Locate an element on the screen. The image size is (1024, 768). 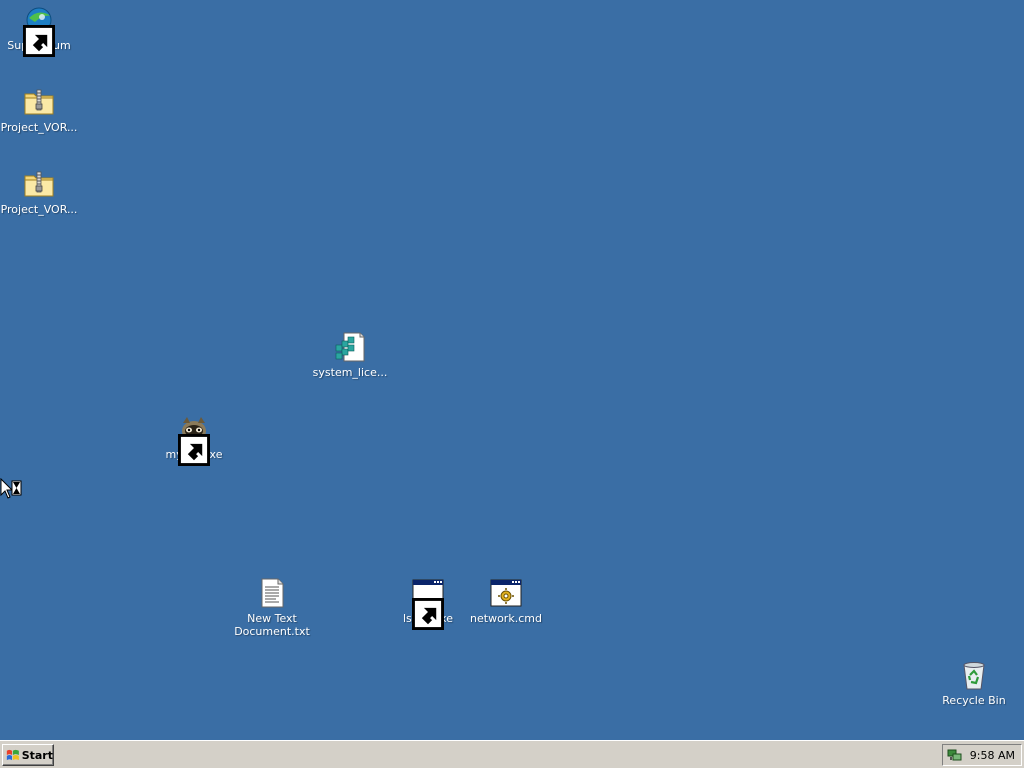
taskbar: Start 9:58 AM is located at coordinates (512, 754).